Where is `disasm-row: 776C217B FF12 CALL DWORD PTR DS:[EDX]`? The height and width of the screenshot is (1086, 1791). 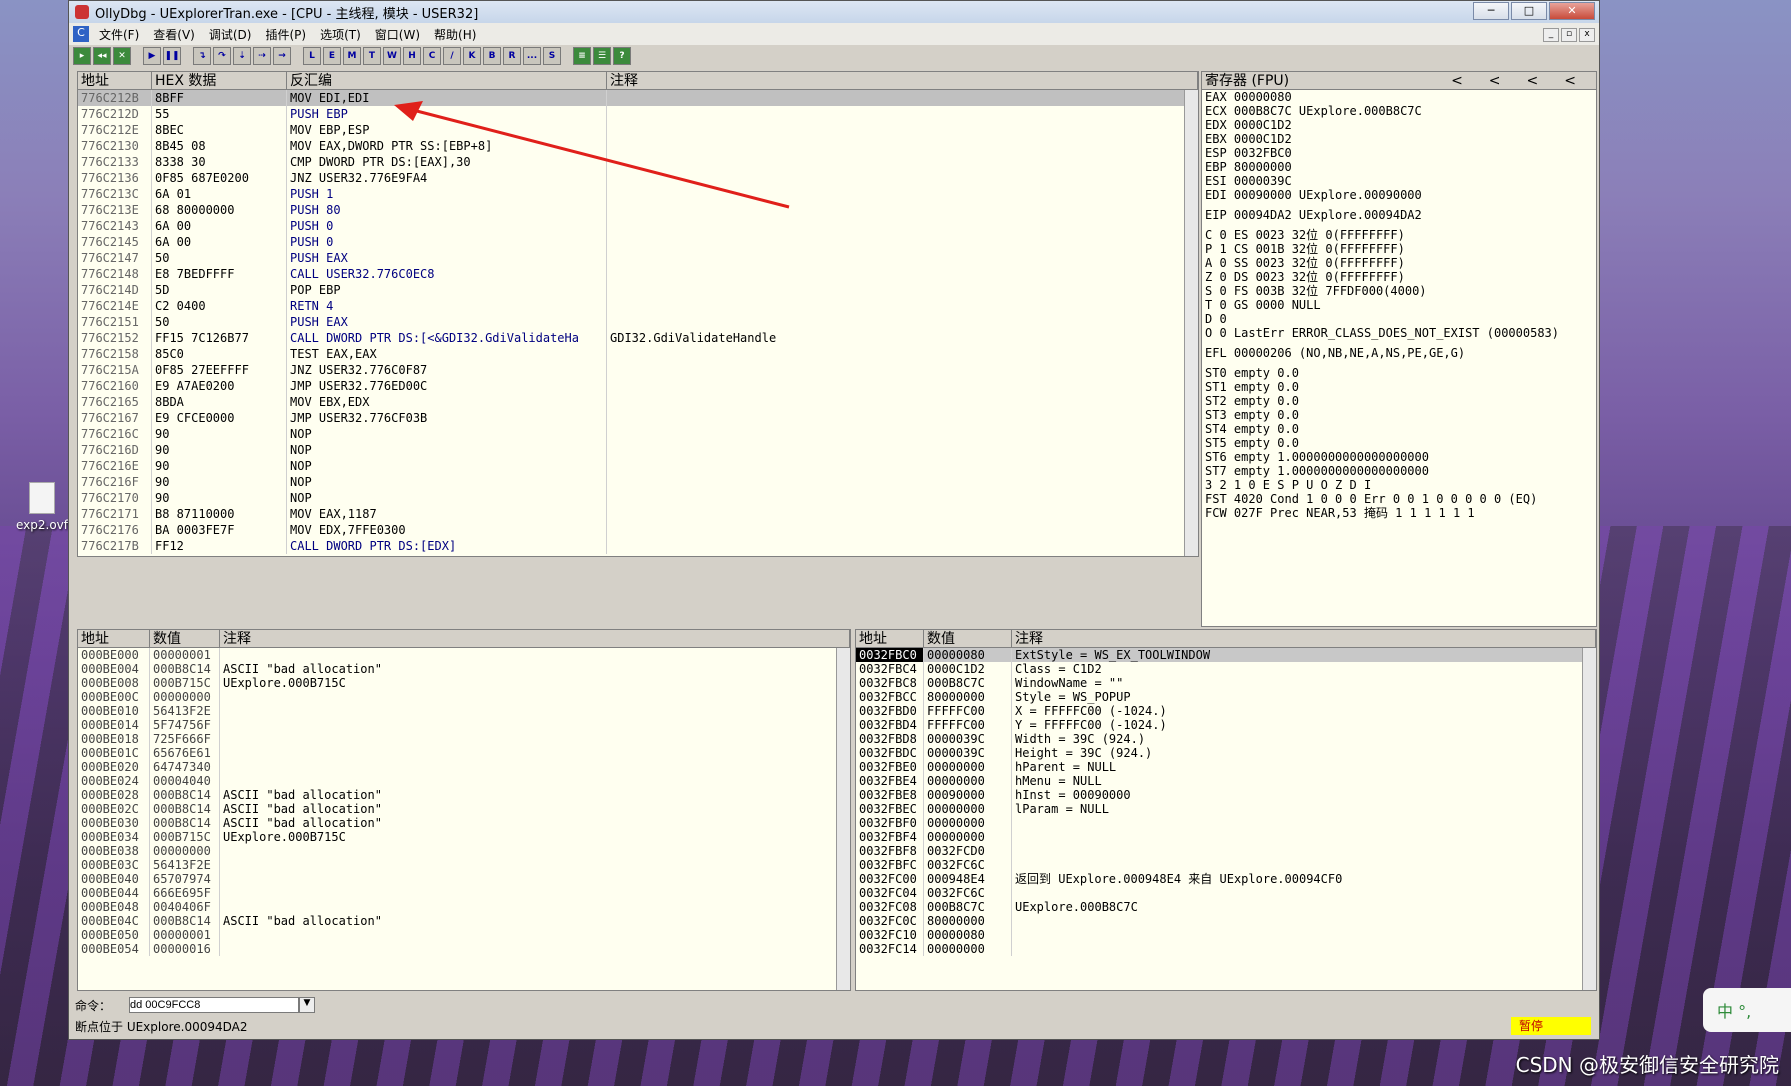
disasm-row: 776C217B FF12 CALL DWORD PTR DS:[EDX] is located at coordinates (638, 546).